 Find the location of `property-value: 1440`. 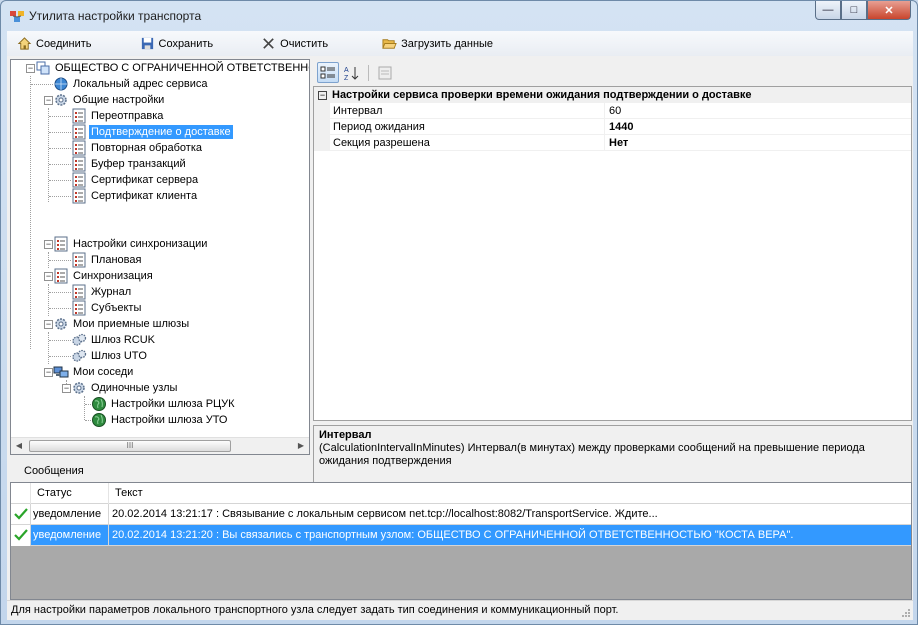

property-value: 1440 is located at coordinates (758, 127).